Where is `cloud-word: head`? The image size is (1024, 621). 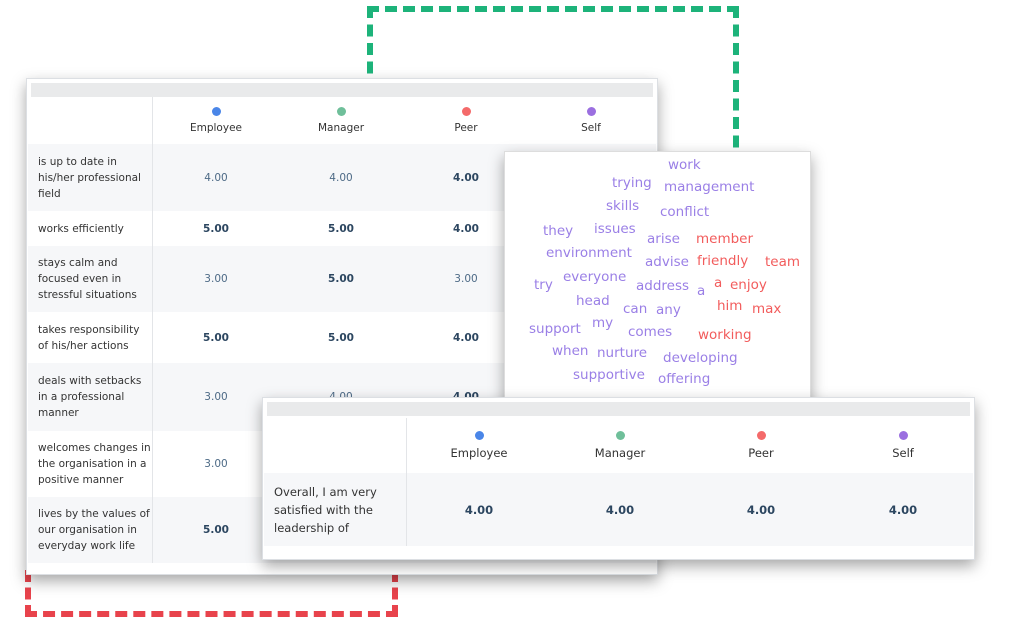 cloud-word: head is located at coordinates (593, 301).